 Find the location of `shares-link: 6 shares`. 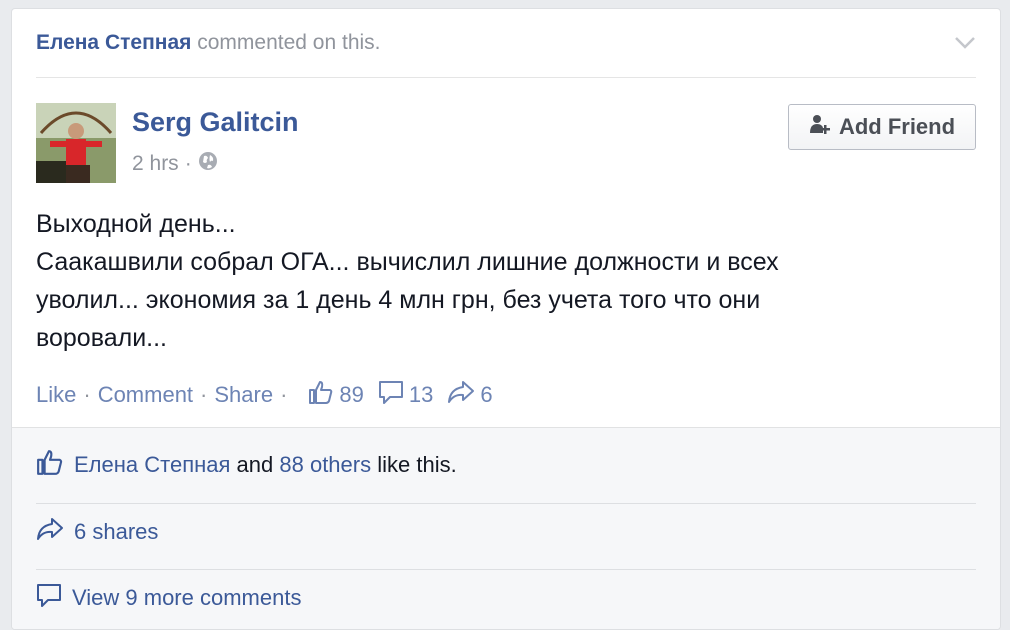

shares-link: 6 shares is located at coordinates (116, 532).